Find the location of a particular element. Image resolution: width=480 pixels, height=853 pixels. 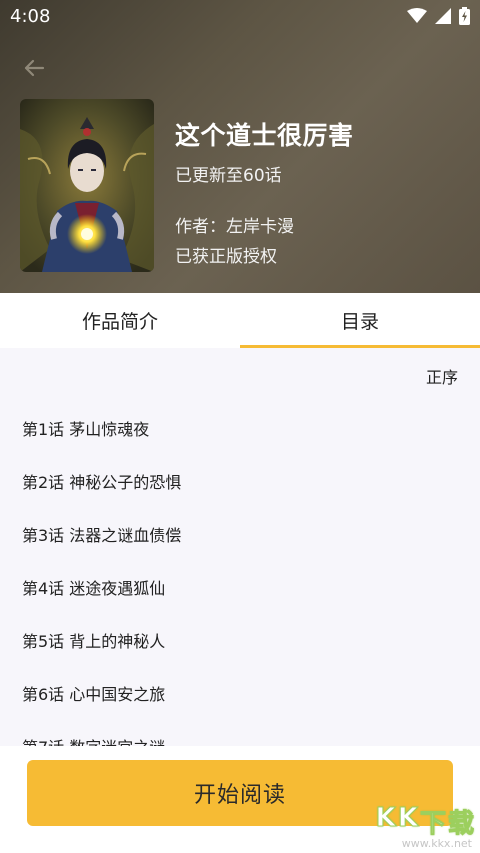

book-cover-image is located at coordinates (87, 185).